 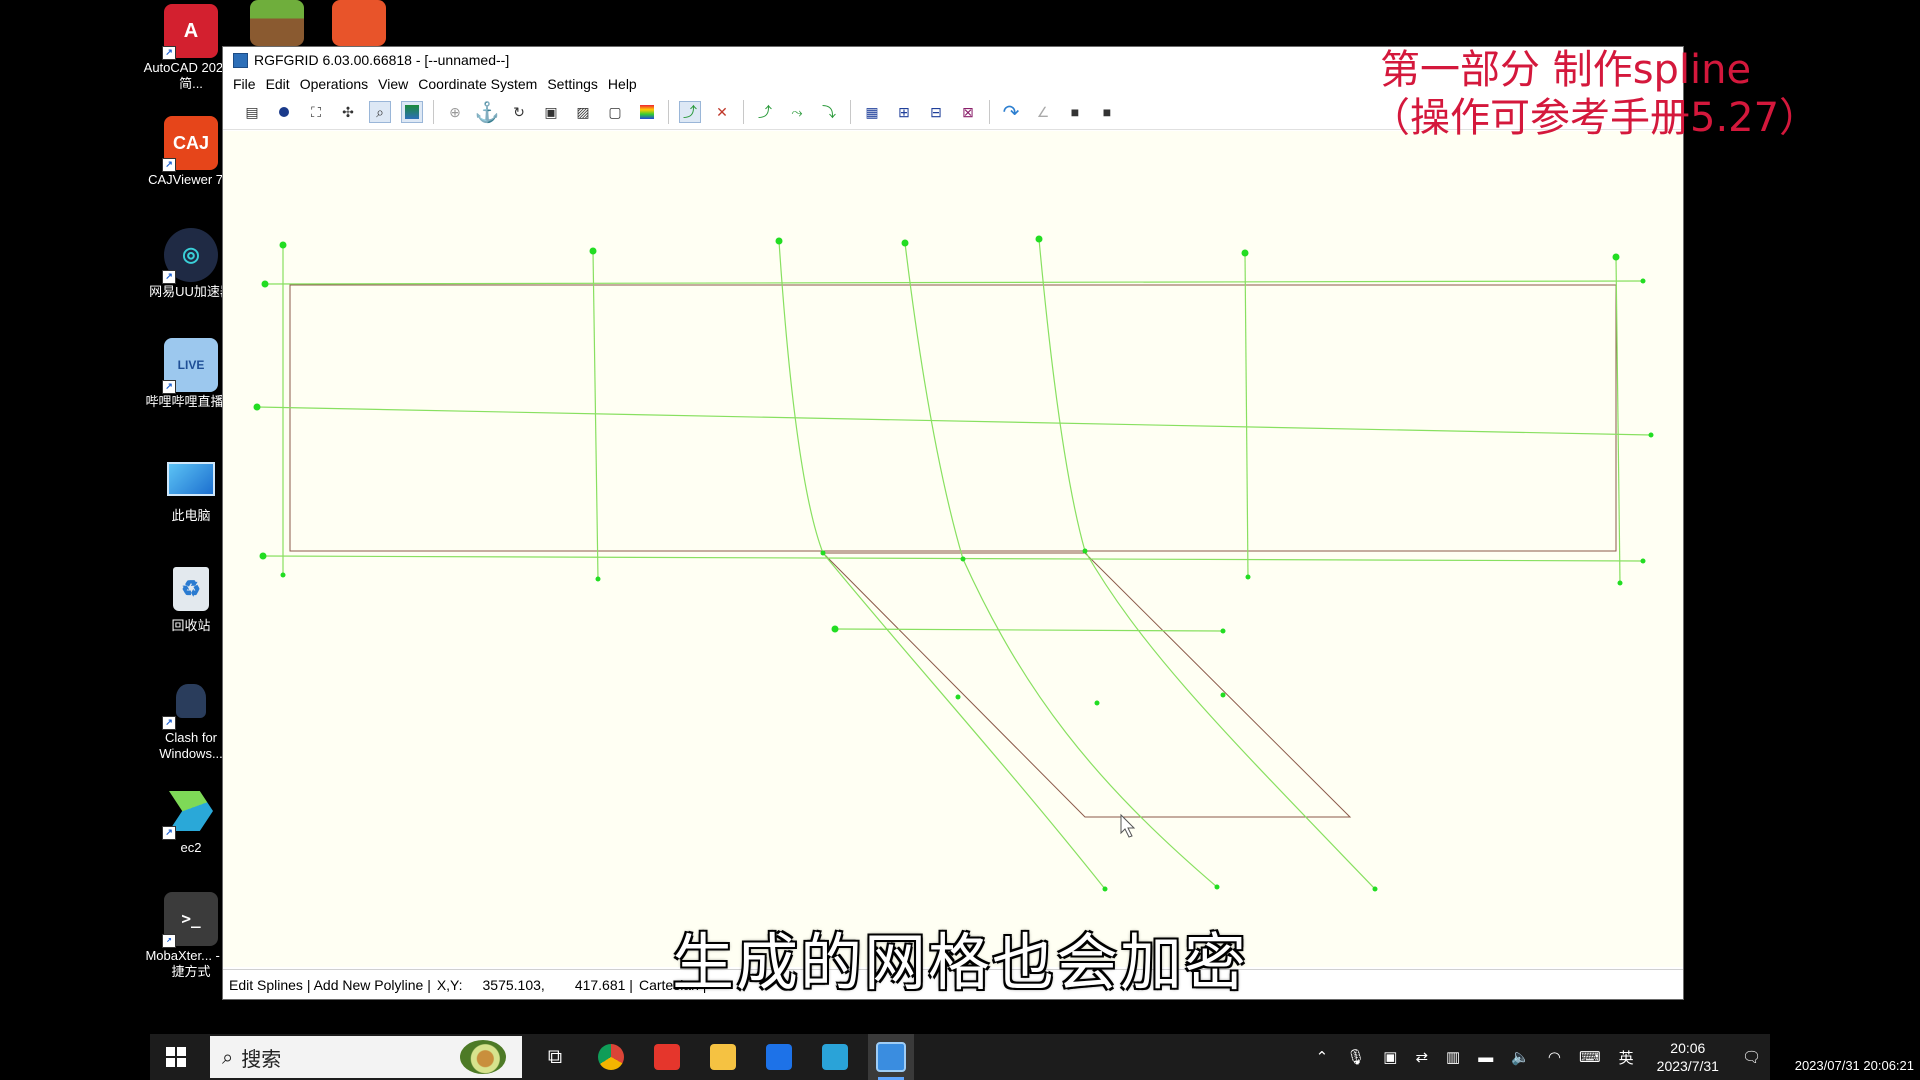 I want to click on task-view-icon: ⧉, so click(x=555, y=1056).